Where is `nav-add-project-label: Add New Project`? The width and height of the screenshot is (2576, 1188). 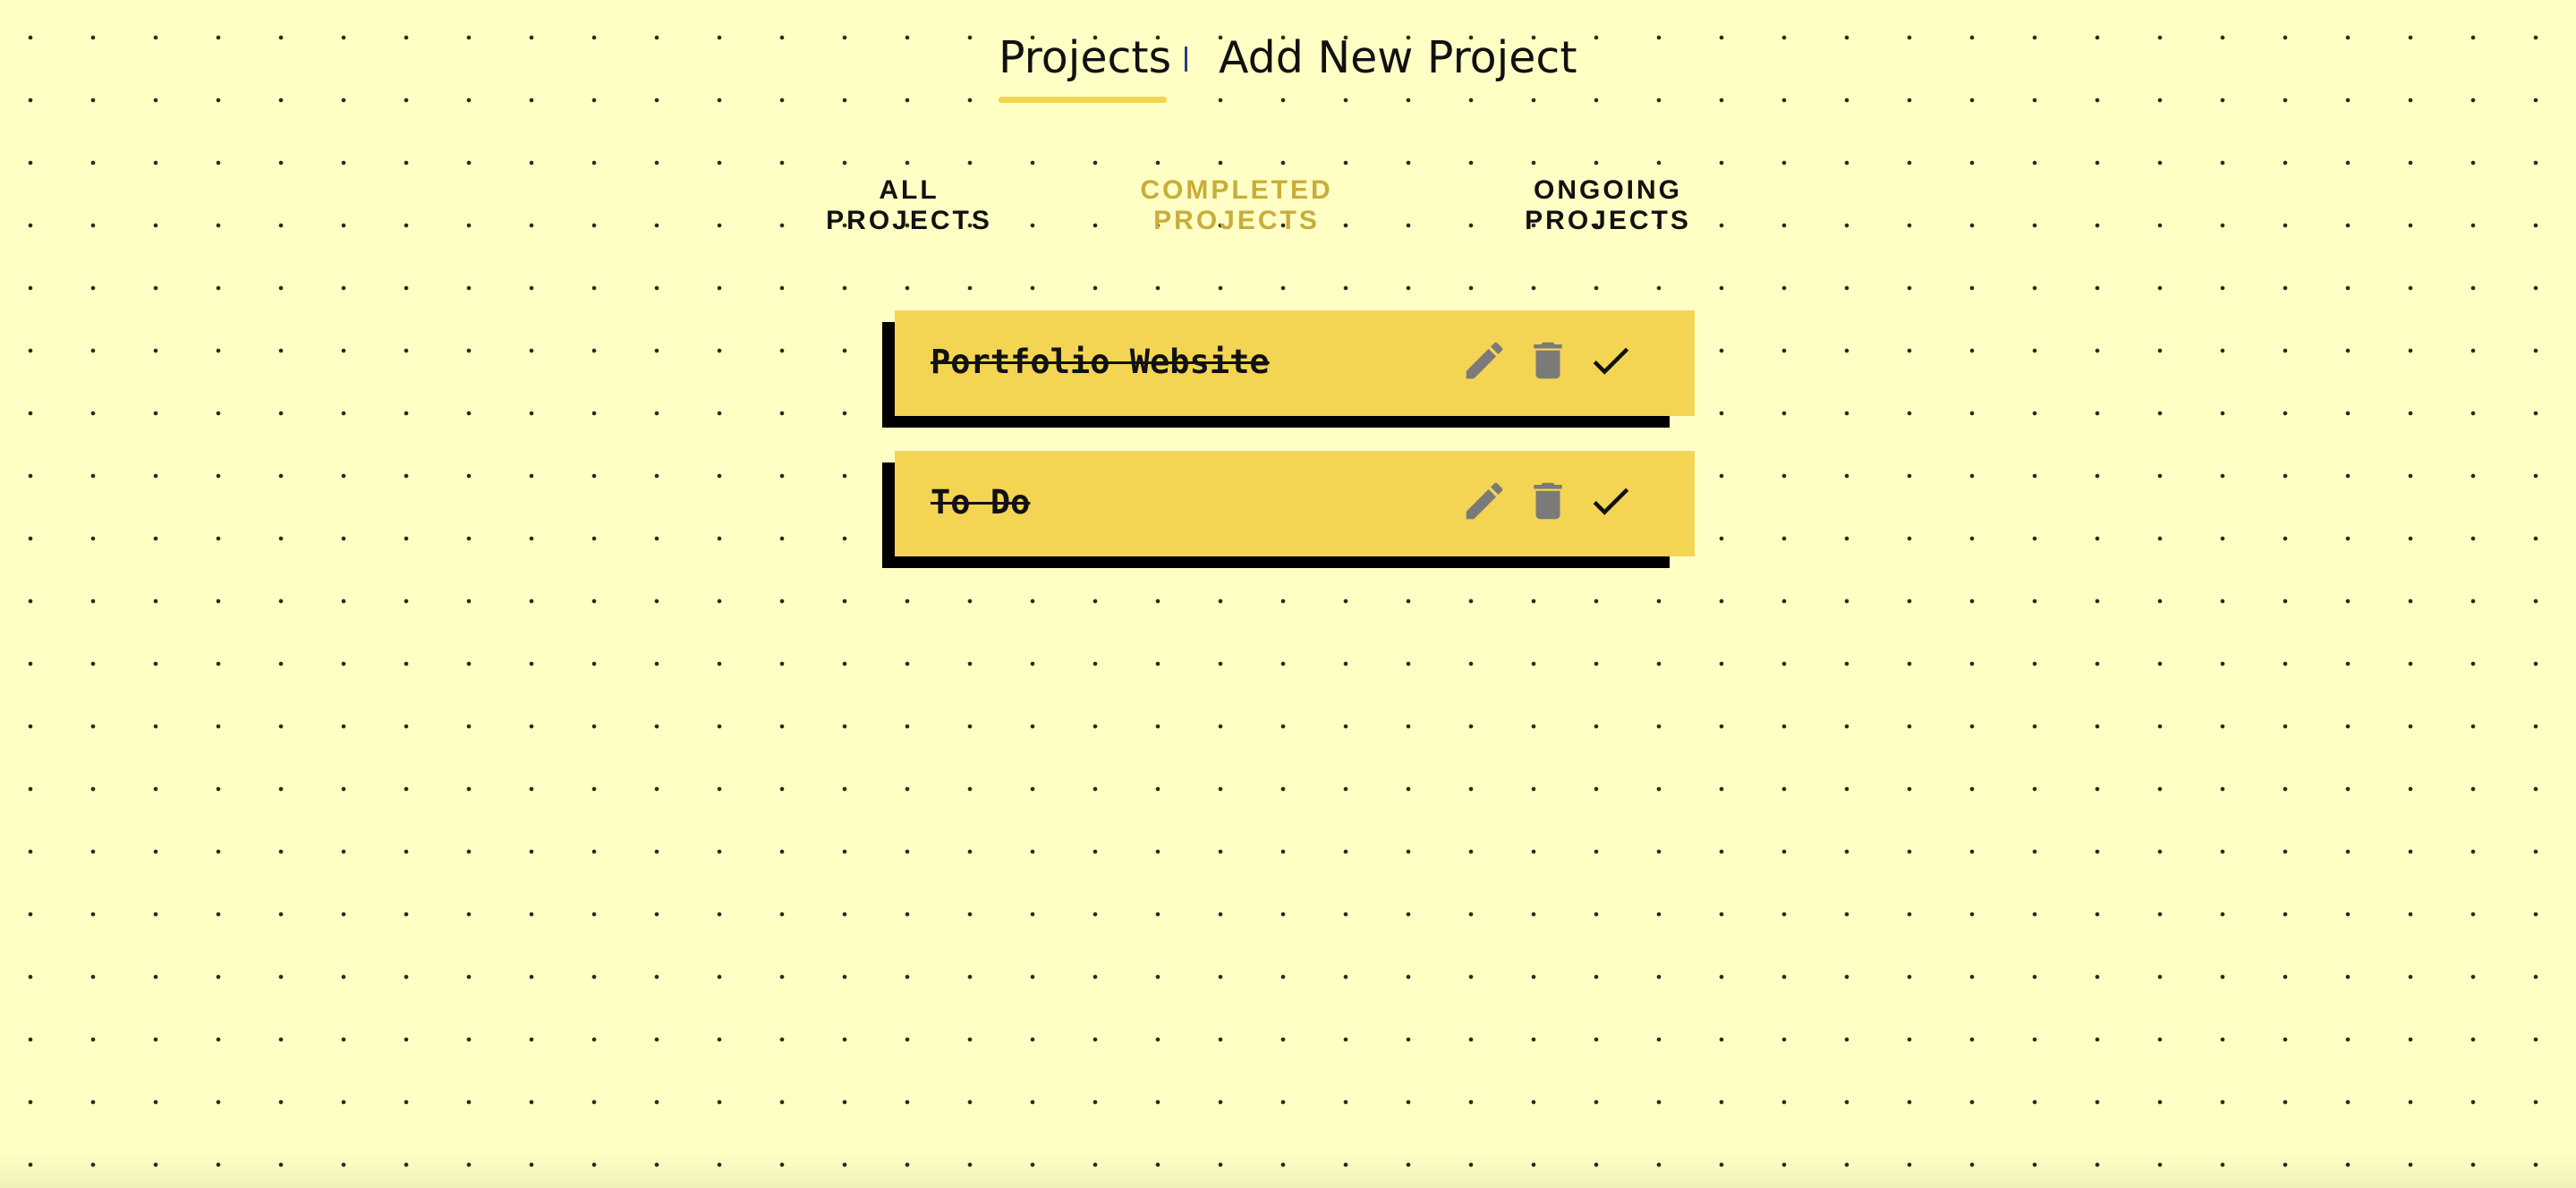 nav-add-project-label: Add New Project is located at coordinates (1398, 58).